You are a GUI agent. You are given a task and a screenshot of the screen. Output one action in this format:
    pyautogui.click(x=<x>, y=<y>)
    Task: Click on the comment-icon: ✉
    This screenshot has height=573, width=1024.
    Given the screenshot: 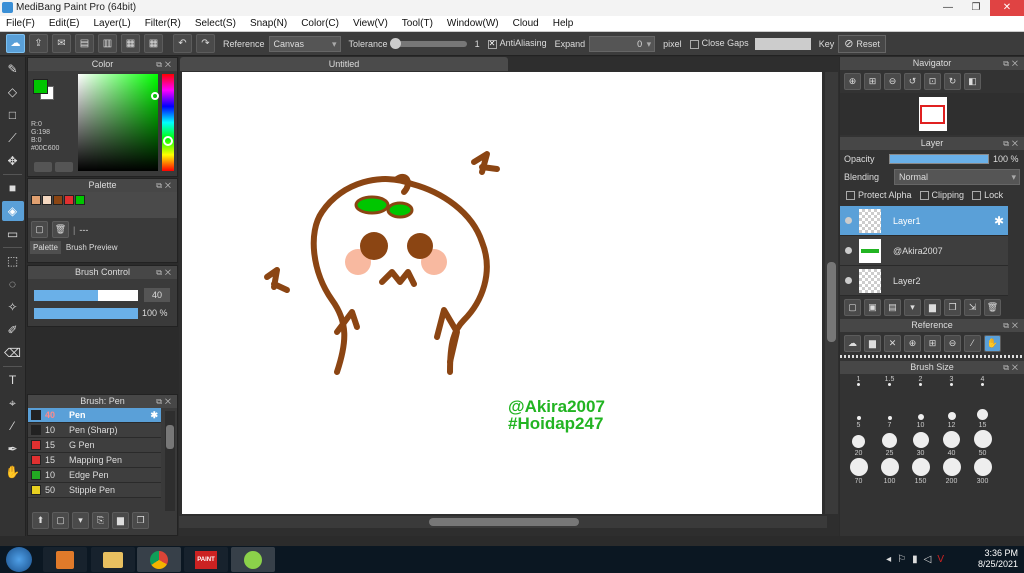 What is the action you would take?
    pyautogui.click(x=61, y=43)
    